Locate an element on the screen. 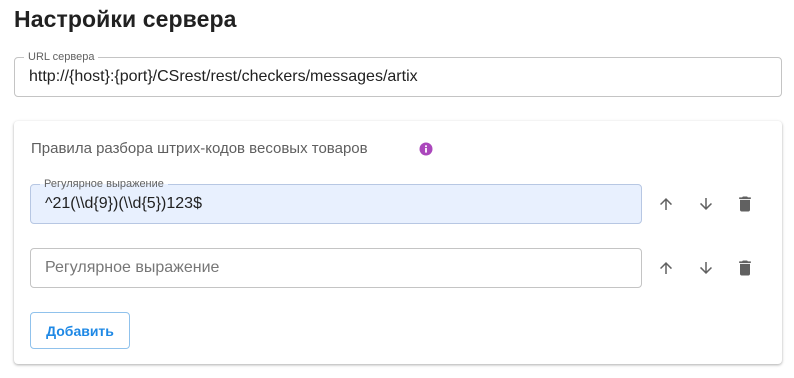  regex-input-1: ^21(\\d{9})(\\d{5})123$ is located at coordinates (338, 204).